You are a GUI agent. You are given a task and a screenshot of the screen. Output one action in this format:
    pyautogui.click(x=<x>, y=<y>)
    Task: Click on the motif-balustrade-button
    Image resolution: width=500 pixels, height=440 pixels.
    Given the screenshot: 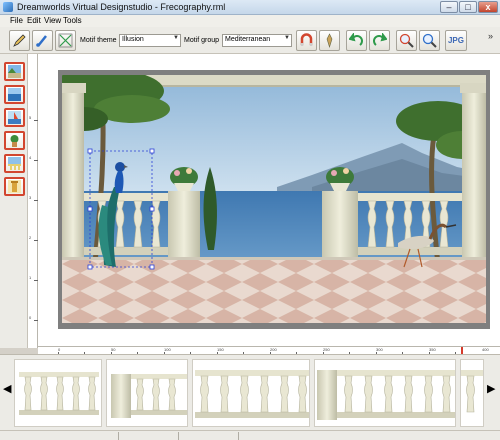 What is the action you would take?
    pyautogui.click(x=14, y=163)
    